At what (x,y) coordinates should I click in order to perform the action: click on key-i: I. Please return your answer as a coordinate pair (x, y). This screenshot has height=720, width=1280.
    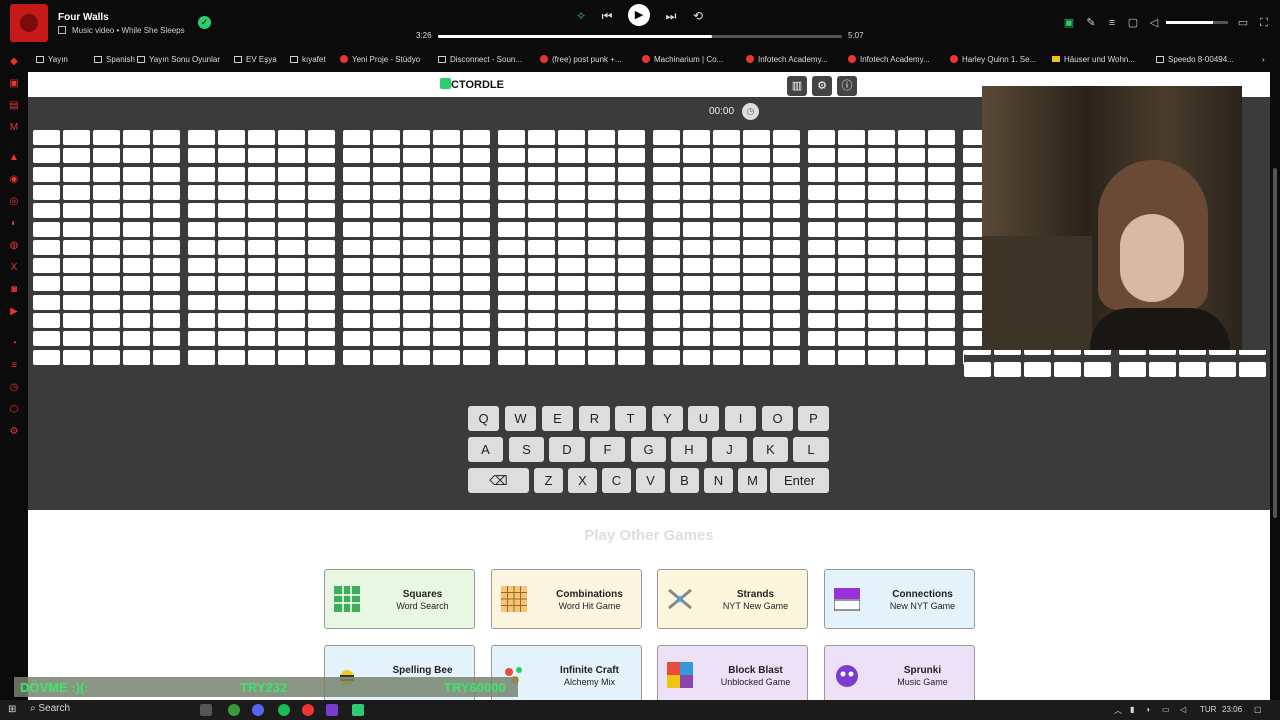
    Looking at the image, I should click on (740, 418).